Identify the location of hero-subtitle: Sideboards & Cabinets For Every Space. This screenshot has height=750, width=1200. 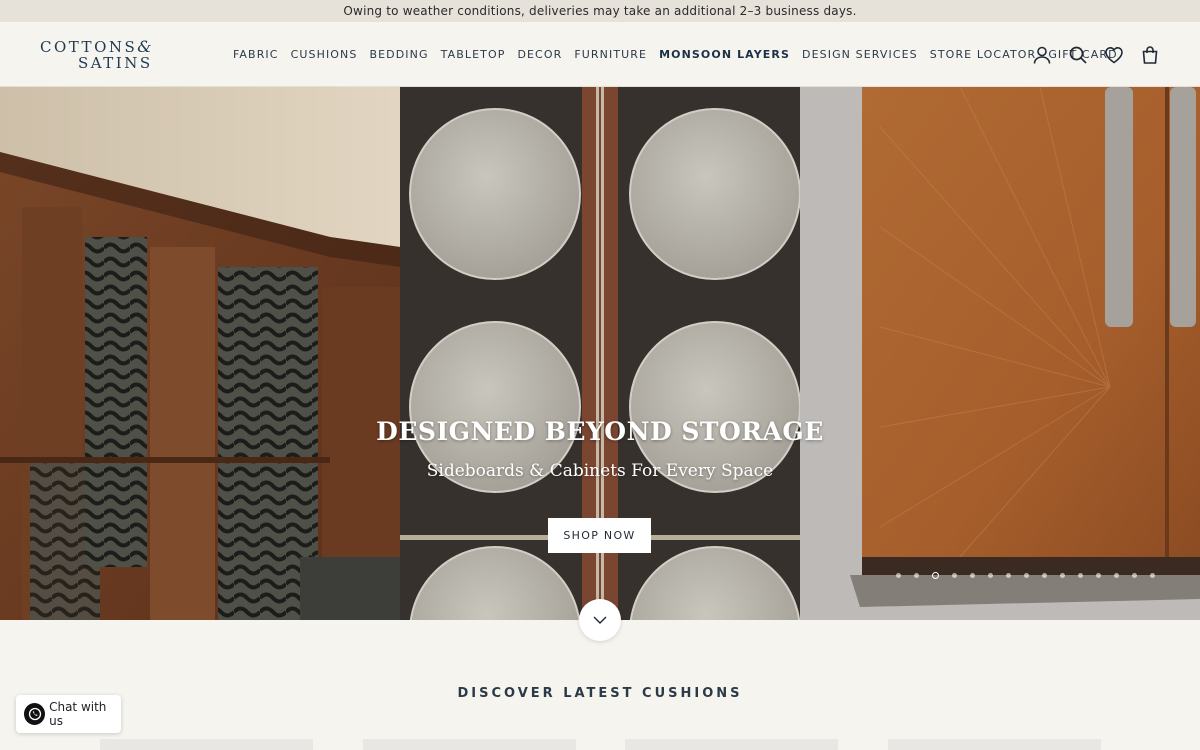
(600, 471).